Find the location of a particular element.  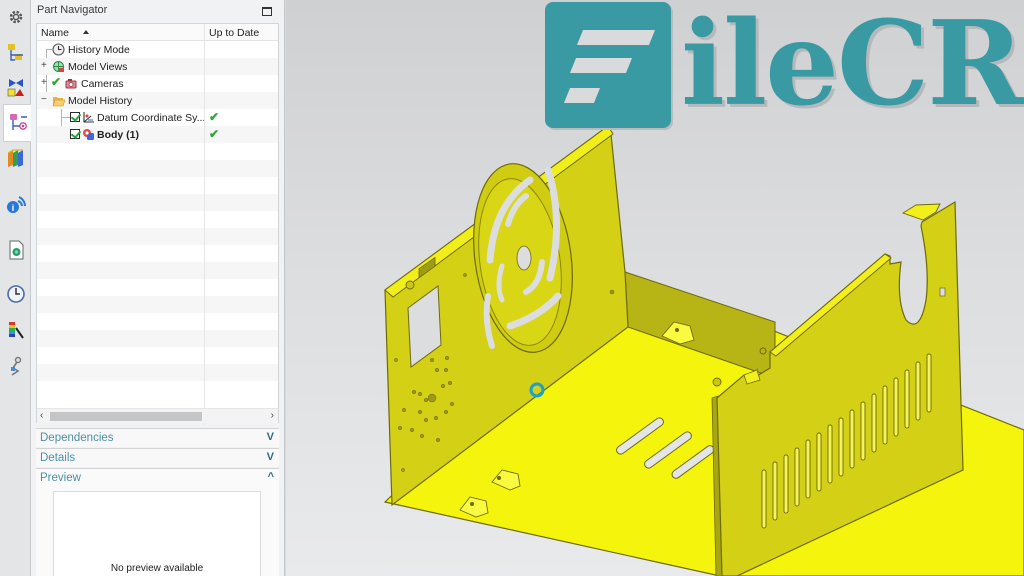

preview-area: No preview available is located at coordinates (157, 533).